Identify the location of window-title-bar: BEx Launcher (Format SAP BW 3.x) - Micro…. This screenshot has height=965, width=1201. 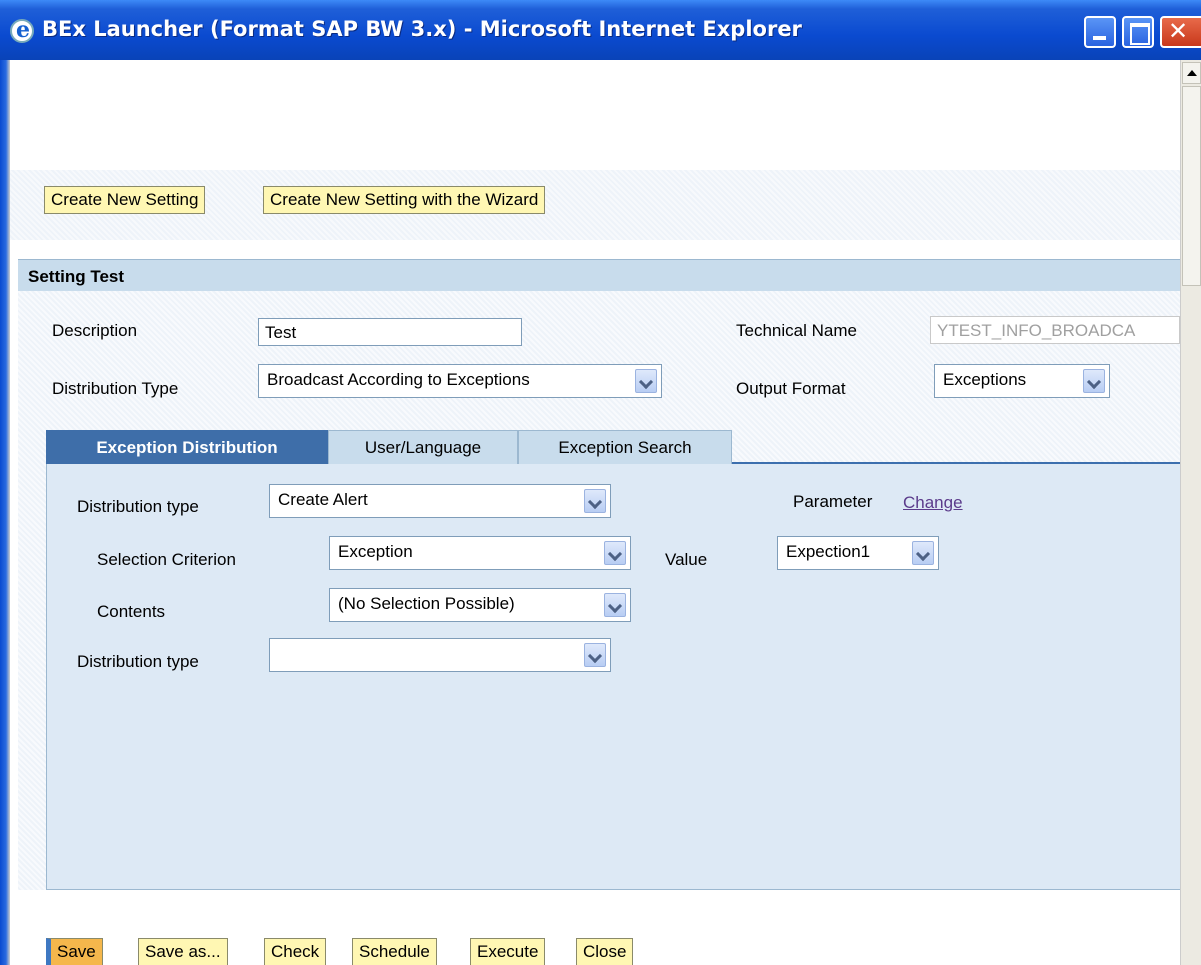
(600, 30).